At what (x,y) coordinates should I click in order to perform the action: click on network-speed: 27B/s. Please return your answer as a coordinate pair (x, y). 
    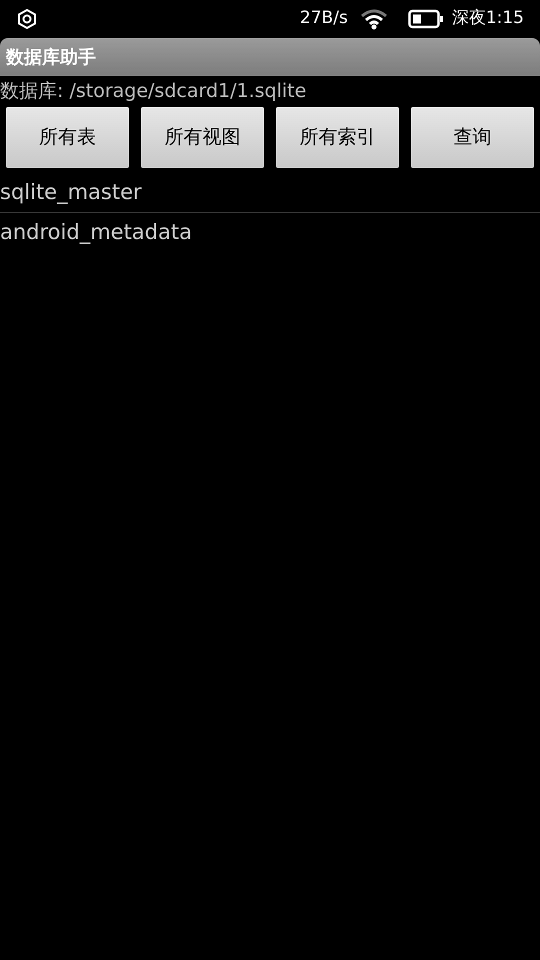
    Looking at the image, I should click on (324, 18).